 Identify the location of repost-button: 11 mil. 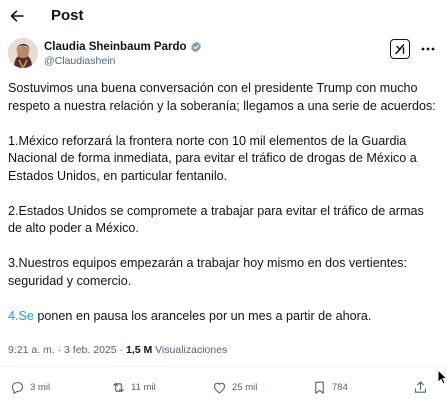
(133, 387).